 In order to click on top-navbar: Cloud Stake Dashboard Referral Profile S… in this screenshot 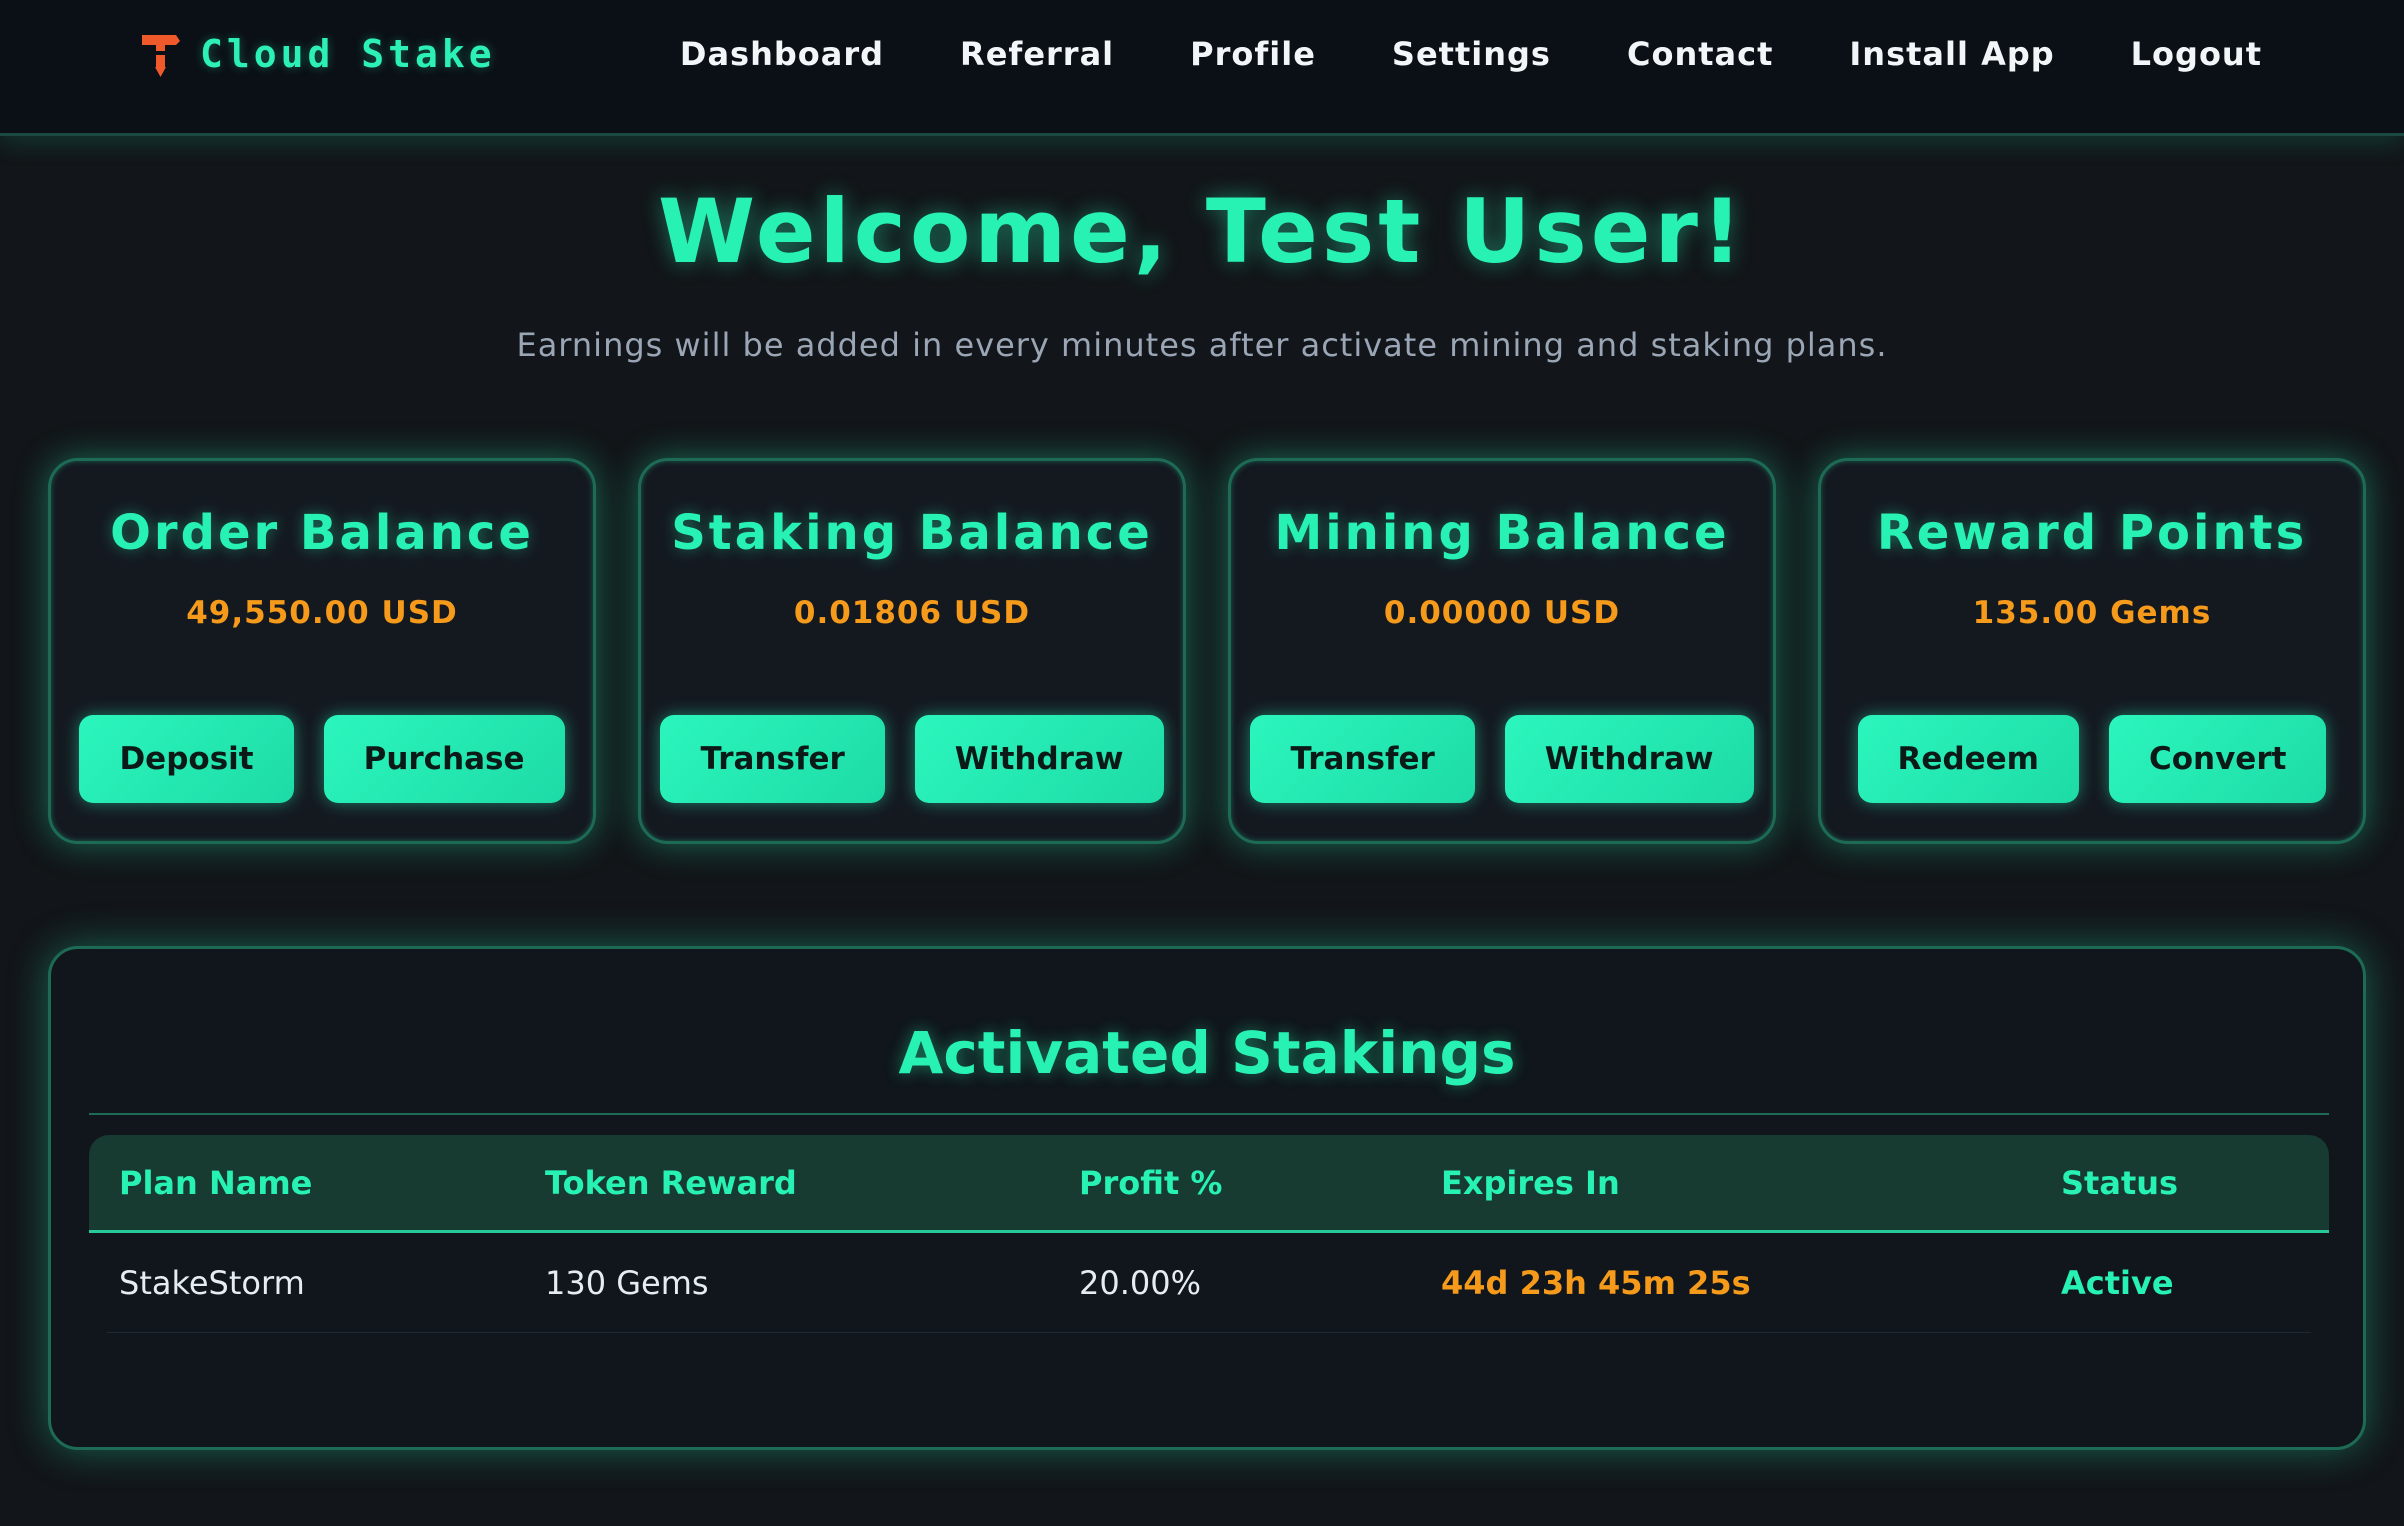, I will do `click(1202, 68)`.